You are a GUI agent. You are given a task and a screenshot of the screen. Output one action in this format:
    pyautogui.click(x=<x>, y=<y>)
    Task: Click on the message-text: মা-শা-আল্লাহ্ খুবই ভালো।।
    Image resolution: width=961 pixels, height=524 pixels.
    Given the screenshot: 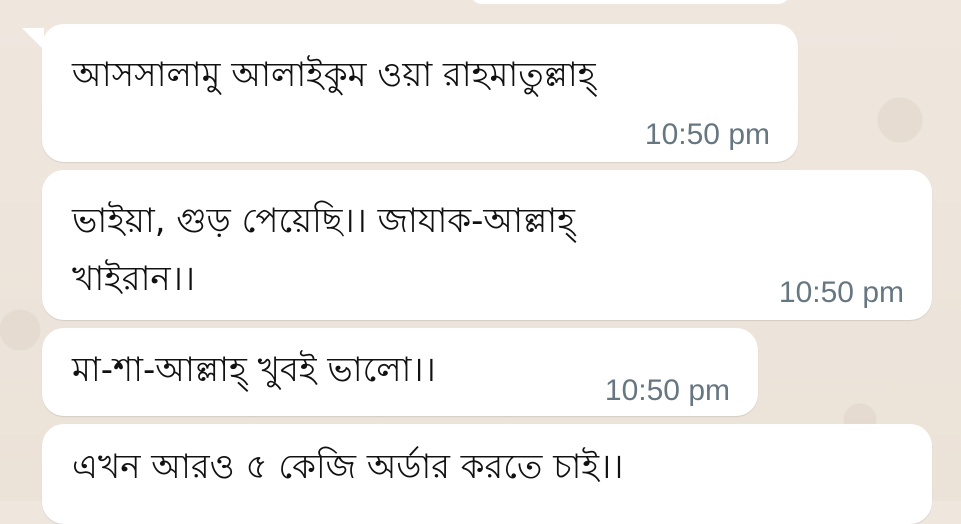 What is the action you would take?
    pyautogui.click(x=254, y=370)
    